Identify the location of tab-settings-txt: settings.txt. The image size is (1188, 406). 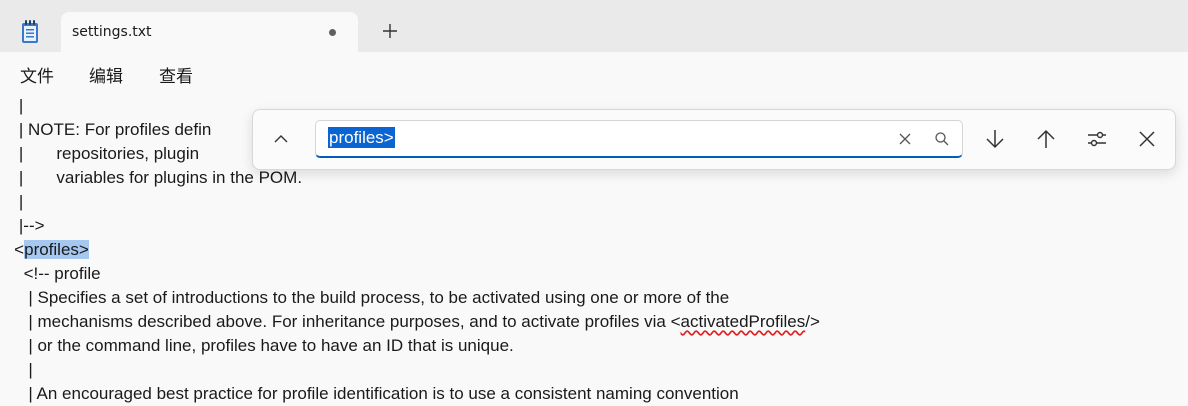
(209, 32).